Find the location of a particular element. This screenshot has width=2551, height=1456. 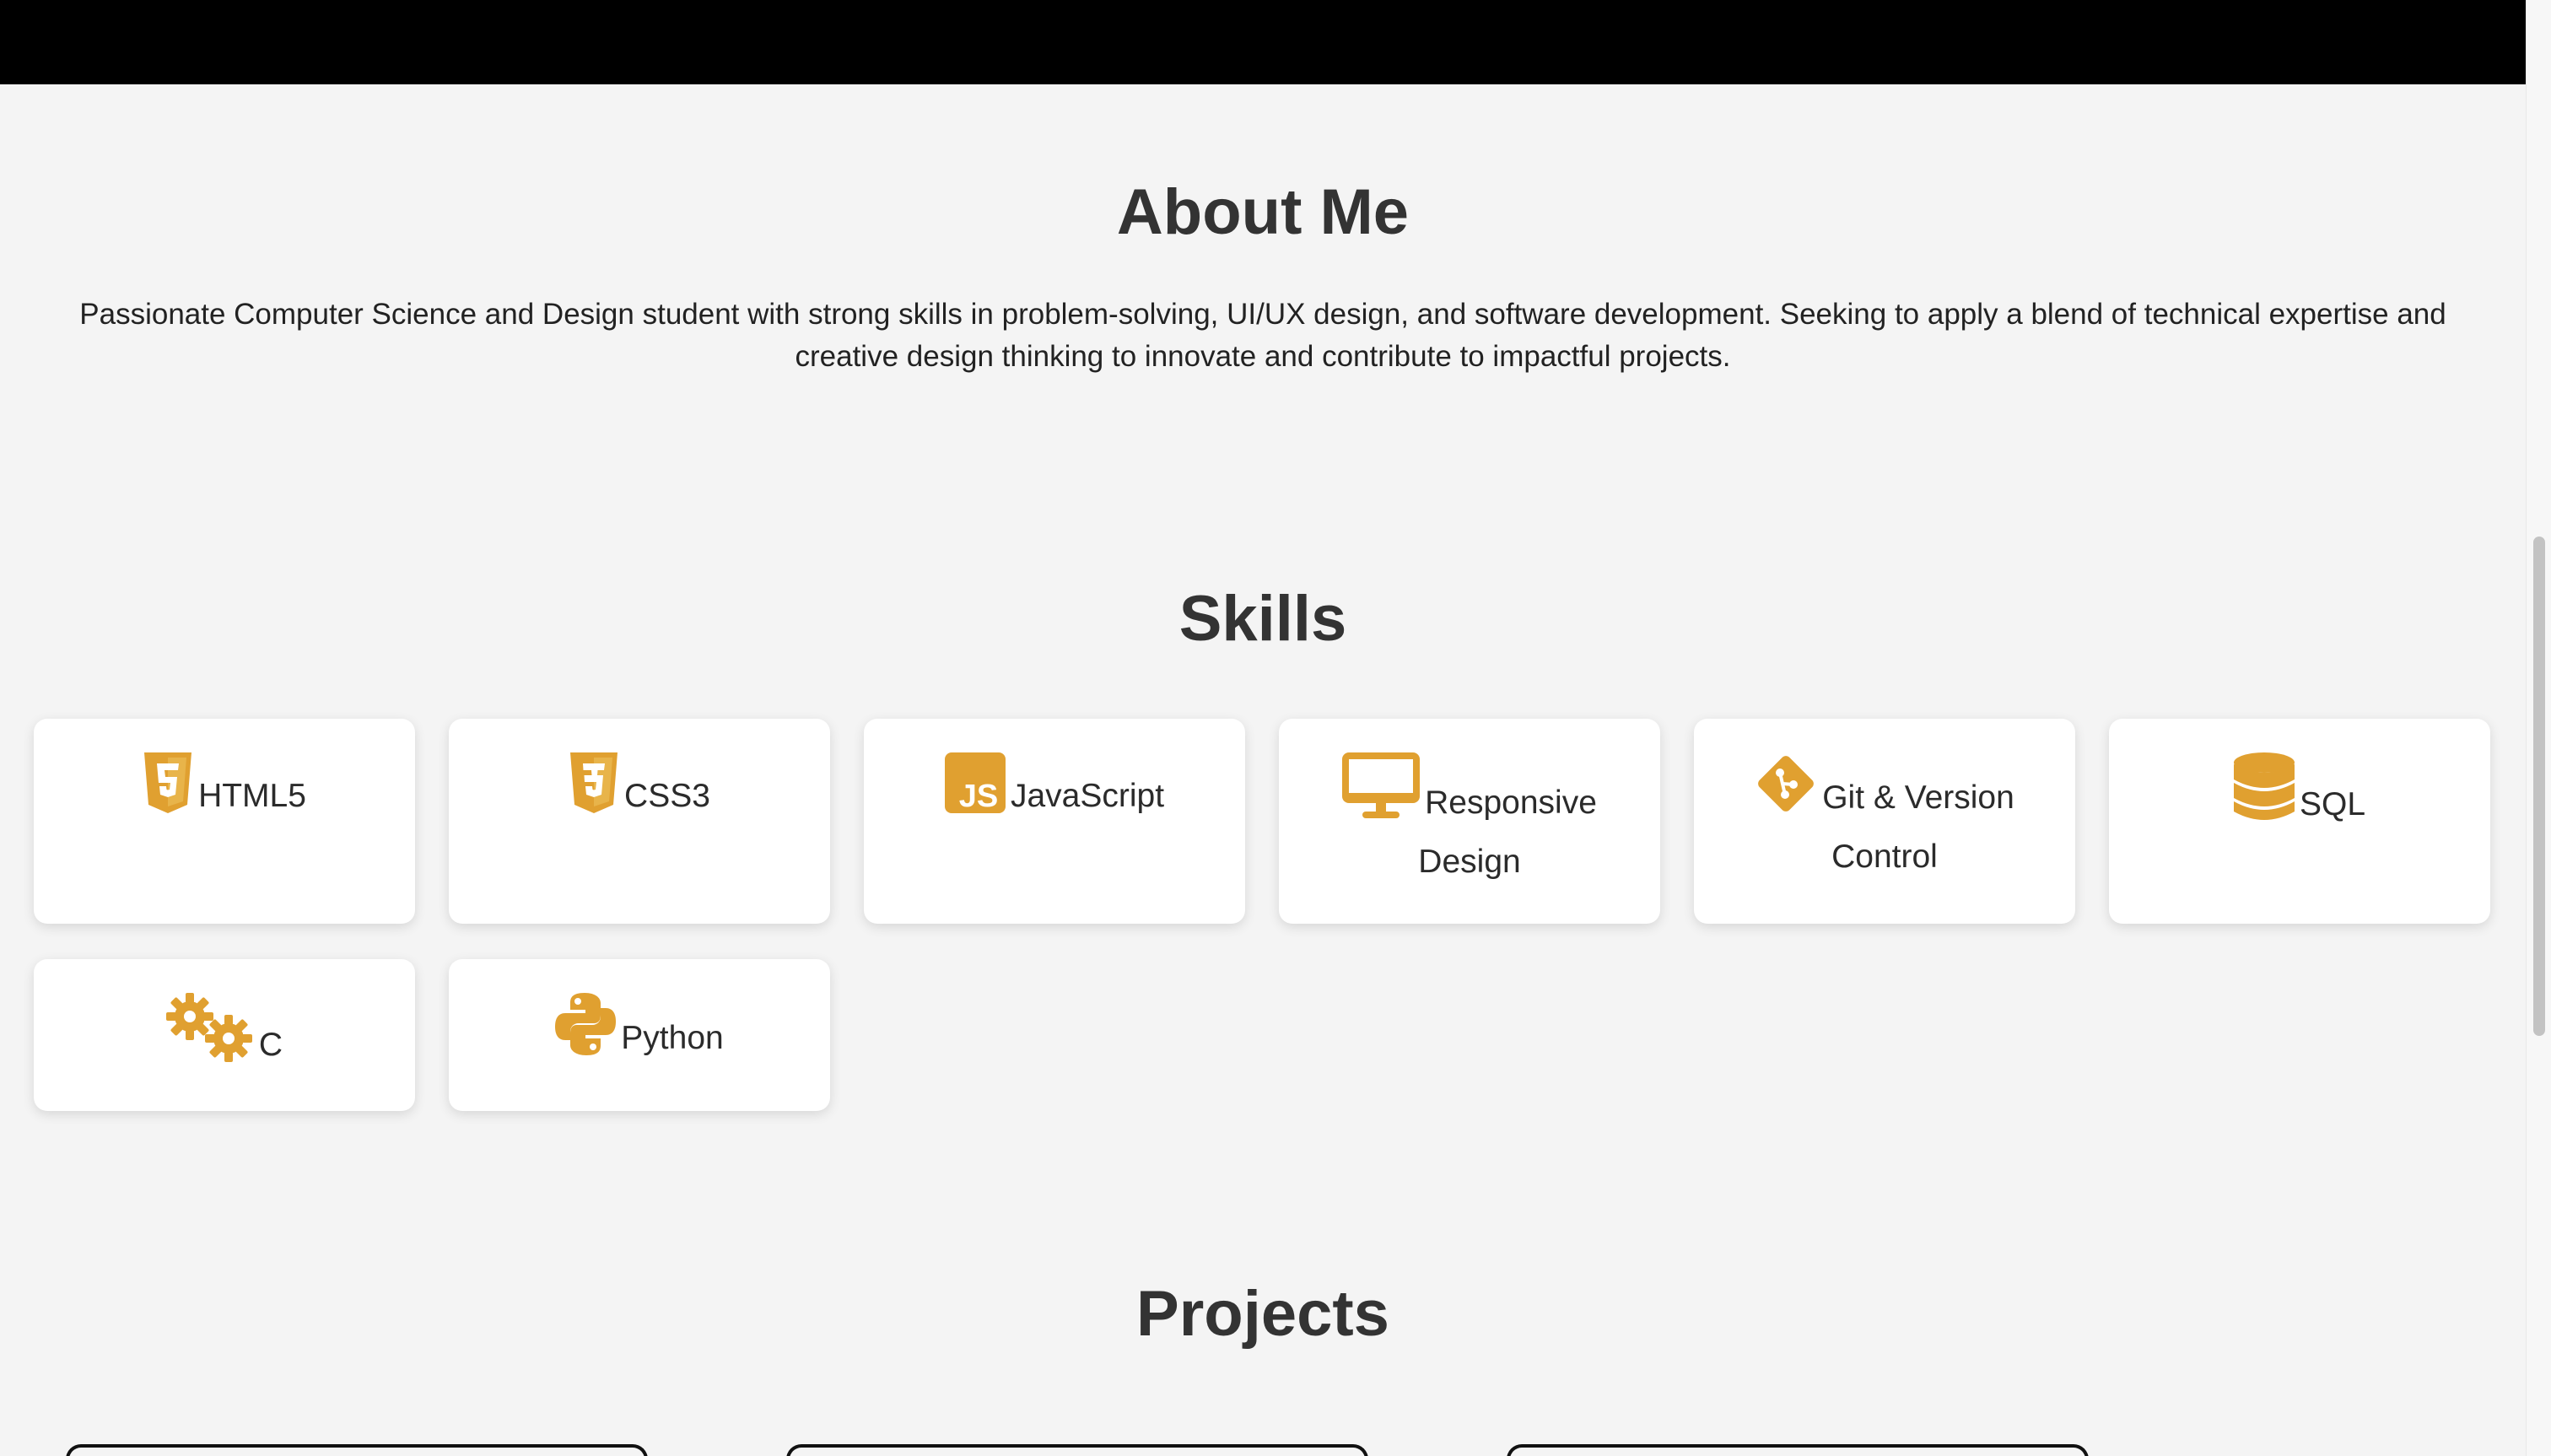

css3-icon is located at coordinates (594, 783).